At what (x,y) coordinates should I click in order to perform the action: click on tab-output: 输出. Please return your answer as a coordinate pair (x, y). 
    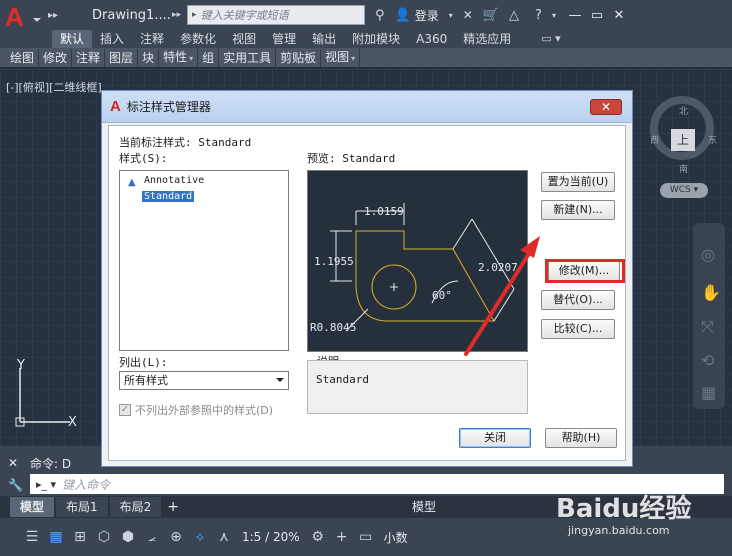
    Looking at the image, I should click on (324, 39).